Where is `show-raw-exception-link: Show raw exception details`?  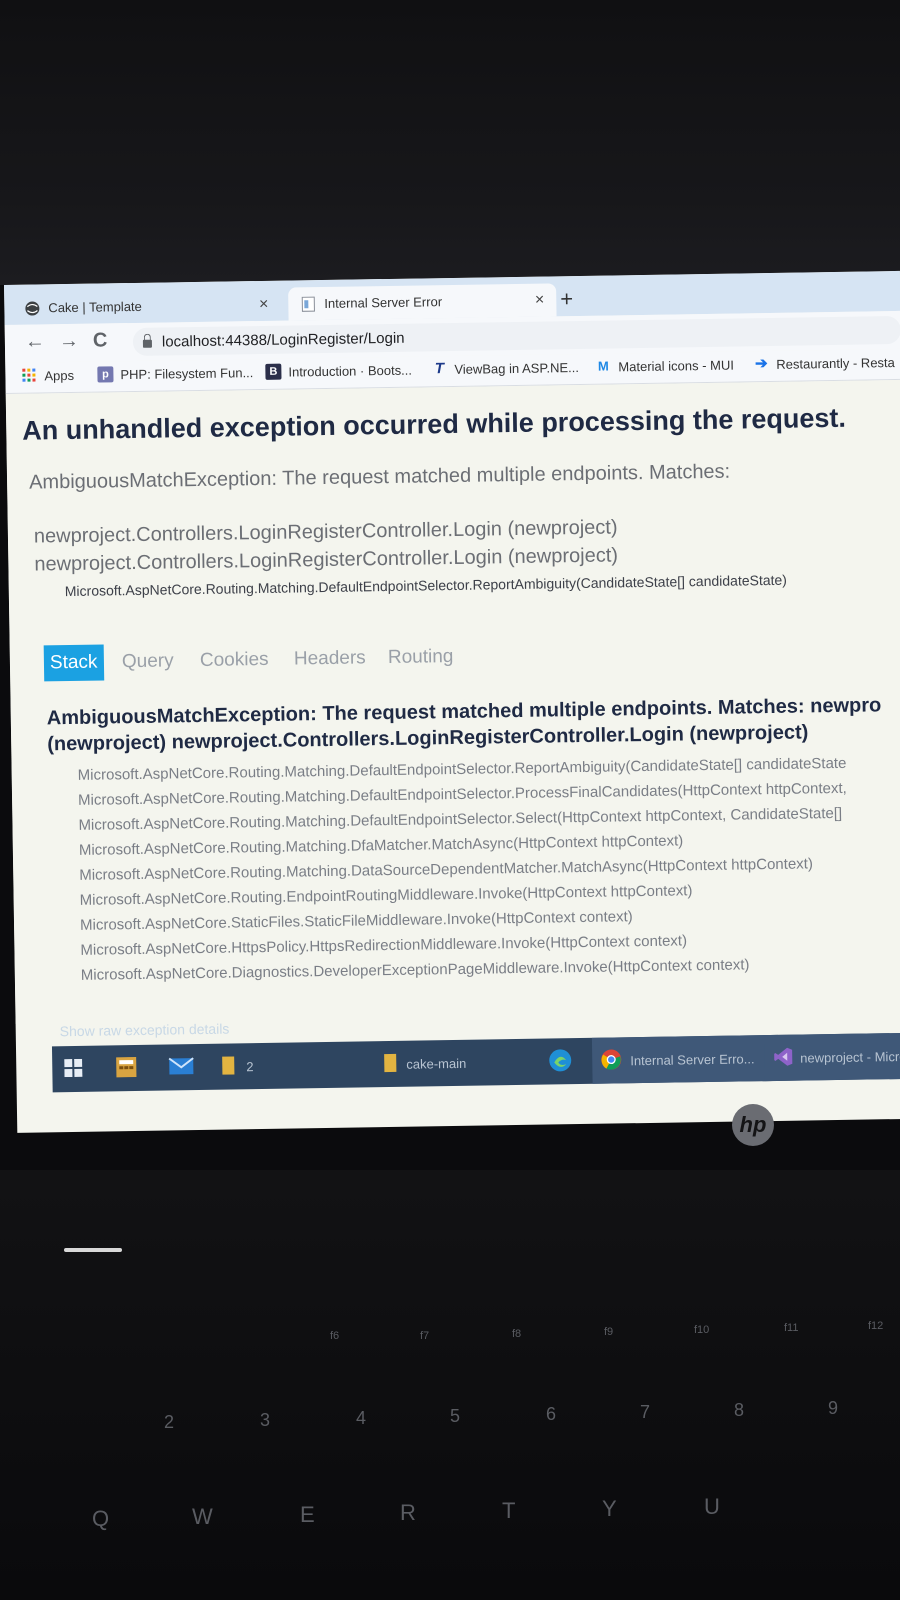 show-raw-exception-link: Show raw exception details is located at coordinates (145, 1030).